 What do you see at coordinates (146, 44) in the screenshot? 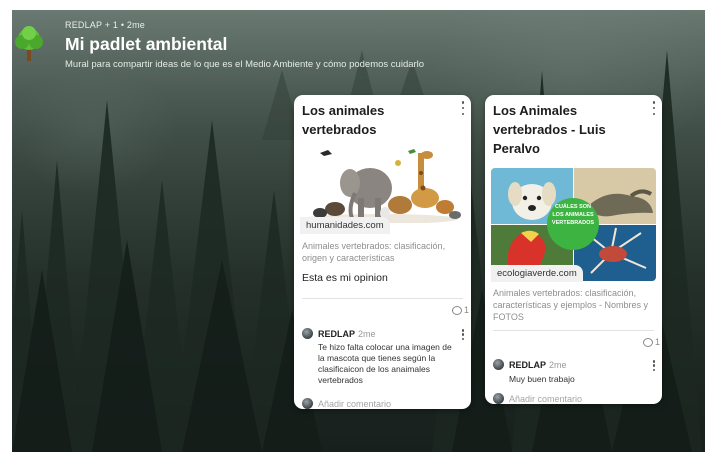
I see `board-title: Mi padlet ambiental` at bounding box center [146, 44].